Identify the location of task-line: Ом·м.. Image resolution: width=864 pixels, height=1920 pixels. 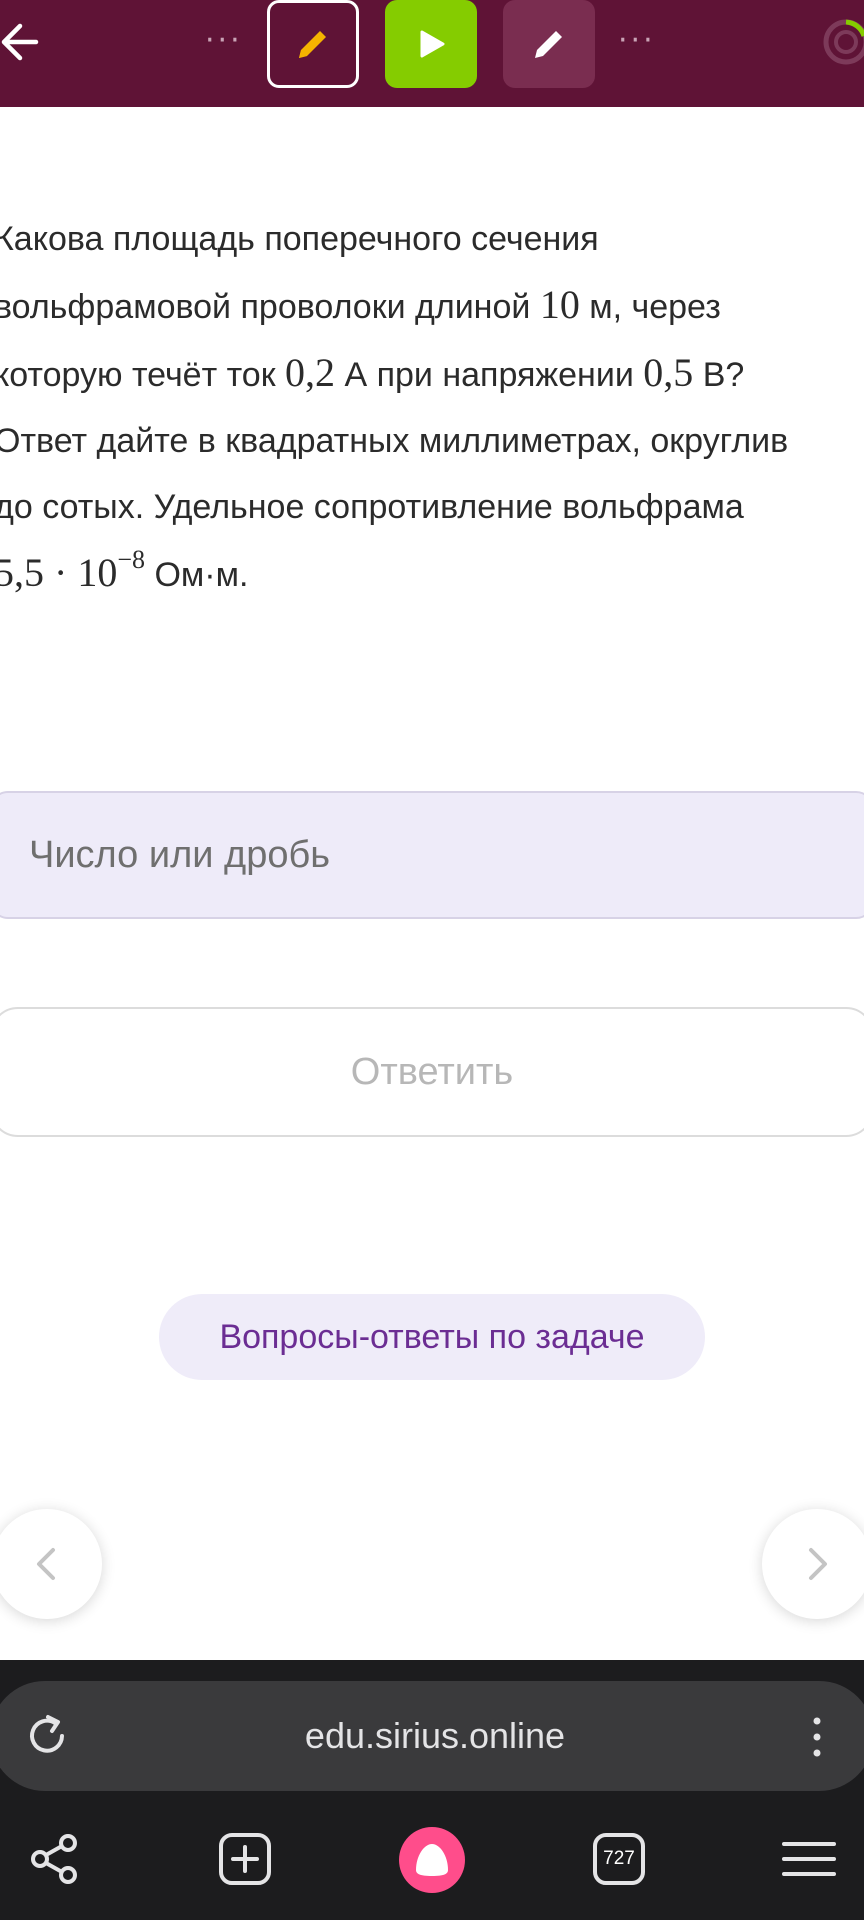
(197, 575).